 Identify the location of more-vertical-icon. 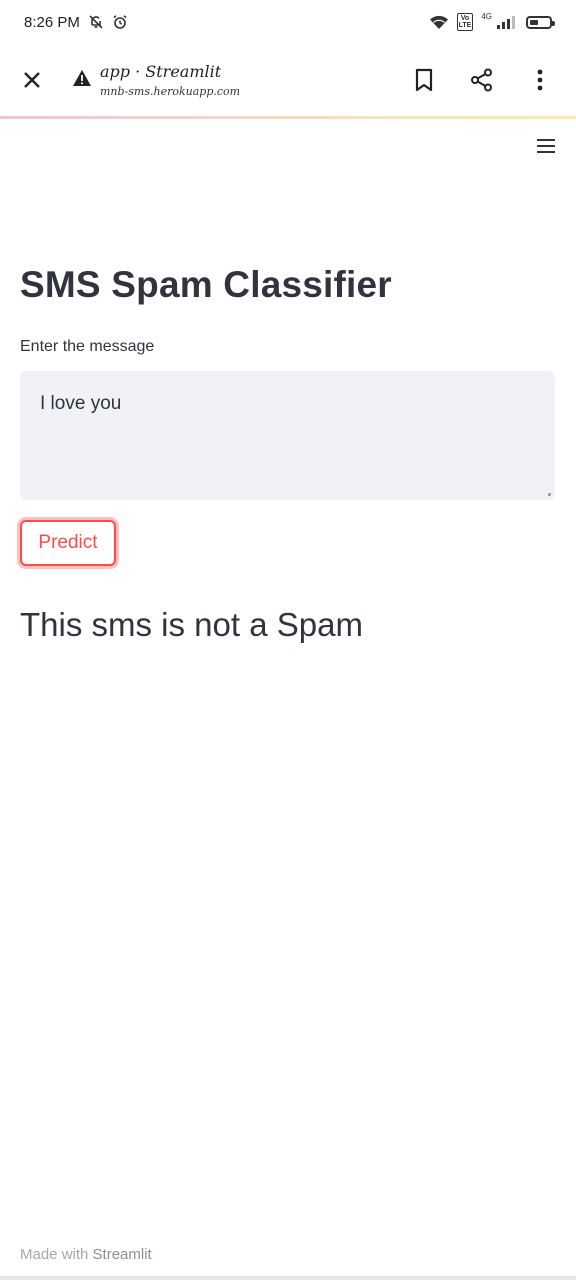
(540, 80).